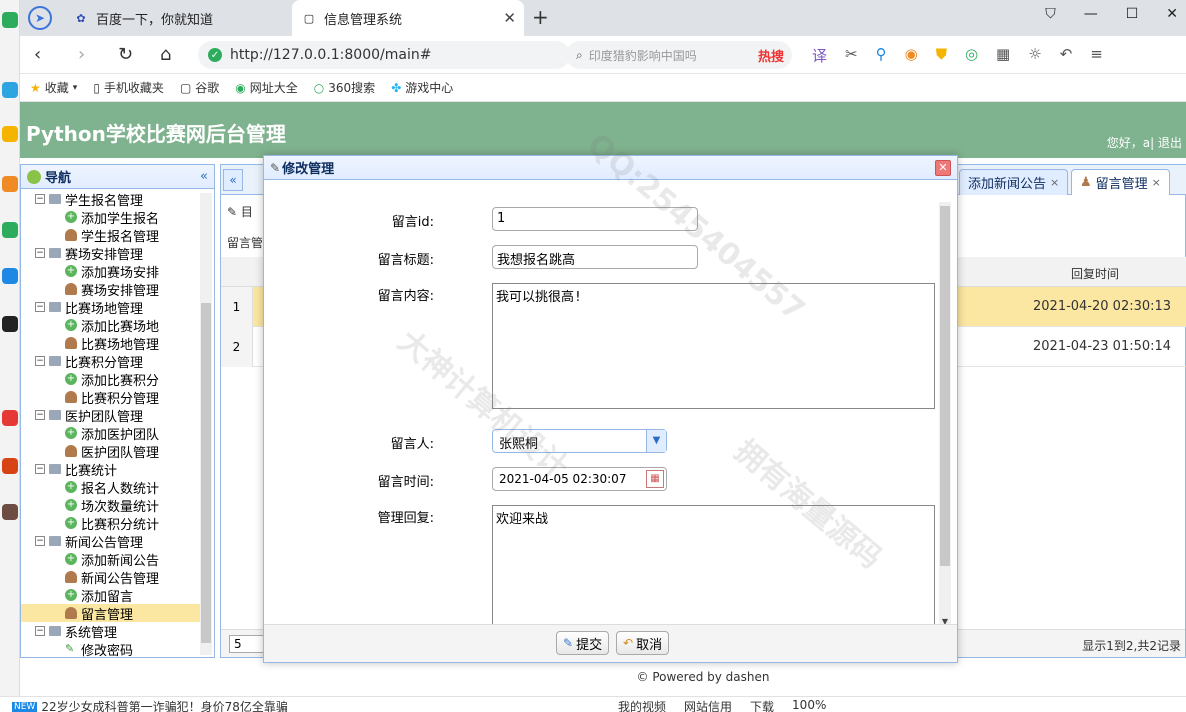 The image size is (1186, 712). I want to click on tab-message-manage: ♟ 留言管理 ×, so click(1120, 182).